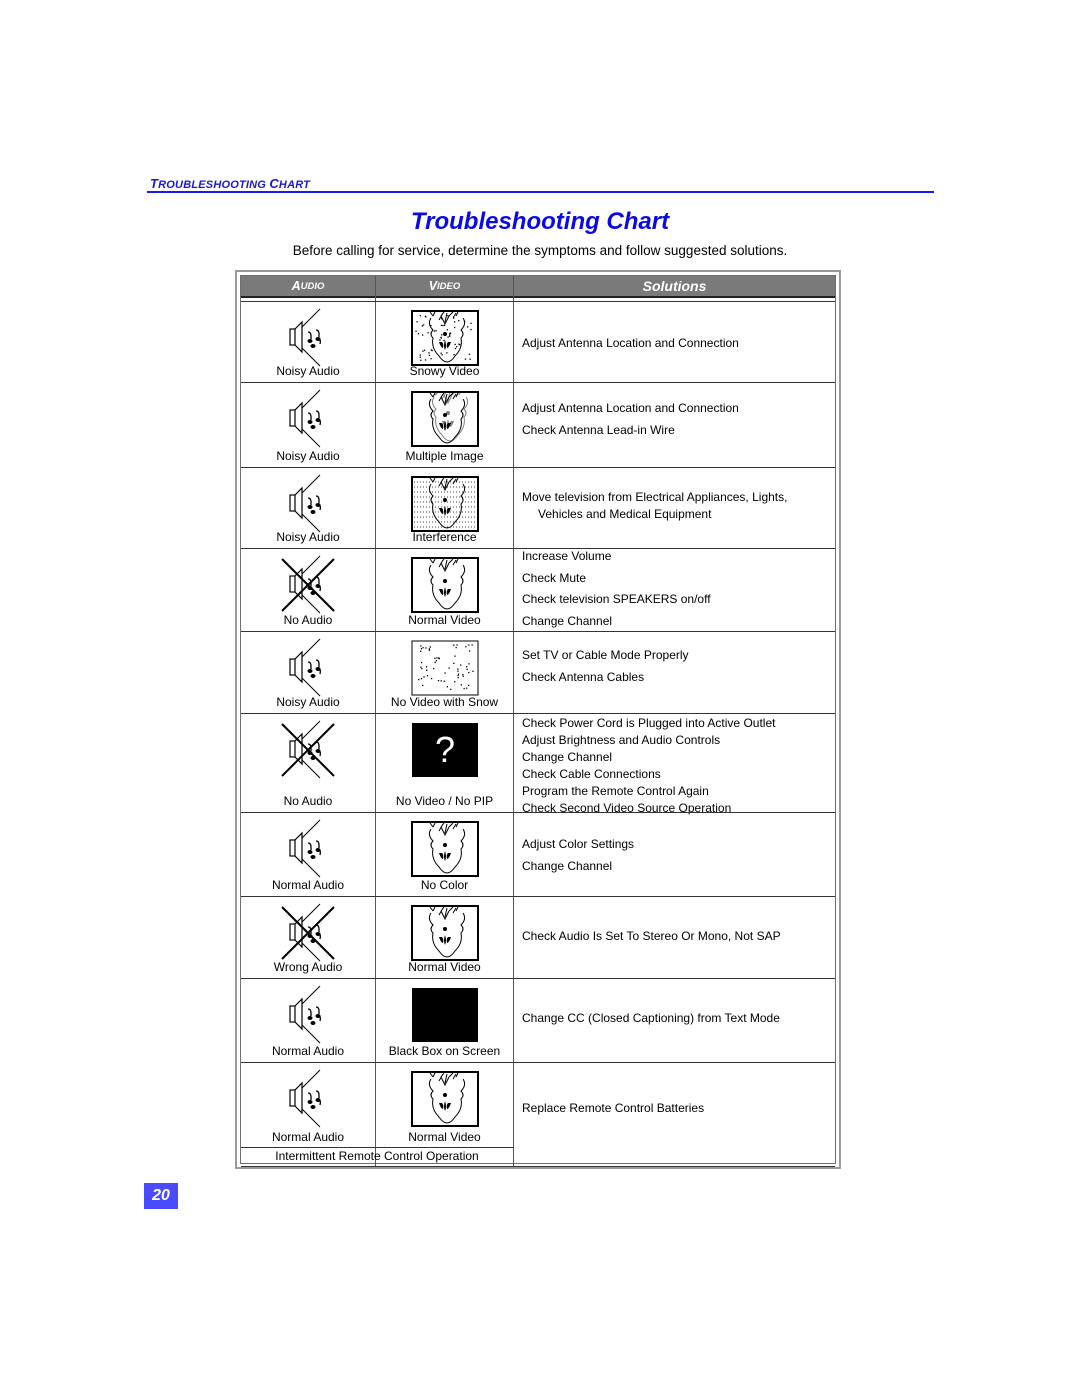 This screenshot has width=1080, height=1397. What do you see at coordinates (154, 183) in the screenshot?
I see `running-head-text: T` at bounding box center [154, 183].